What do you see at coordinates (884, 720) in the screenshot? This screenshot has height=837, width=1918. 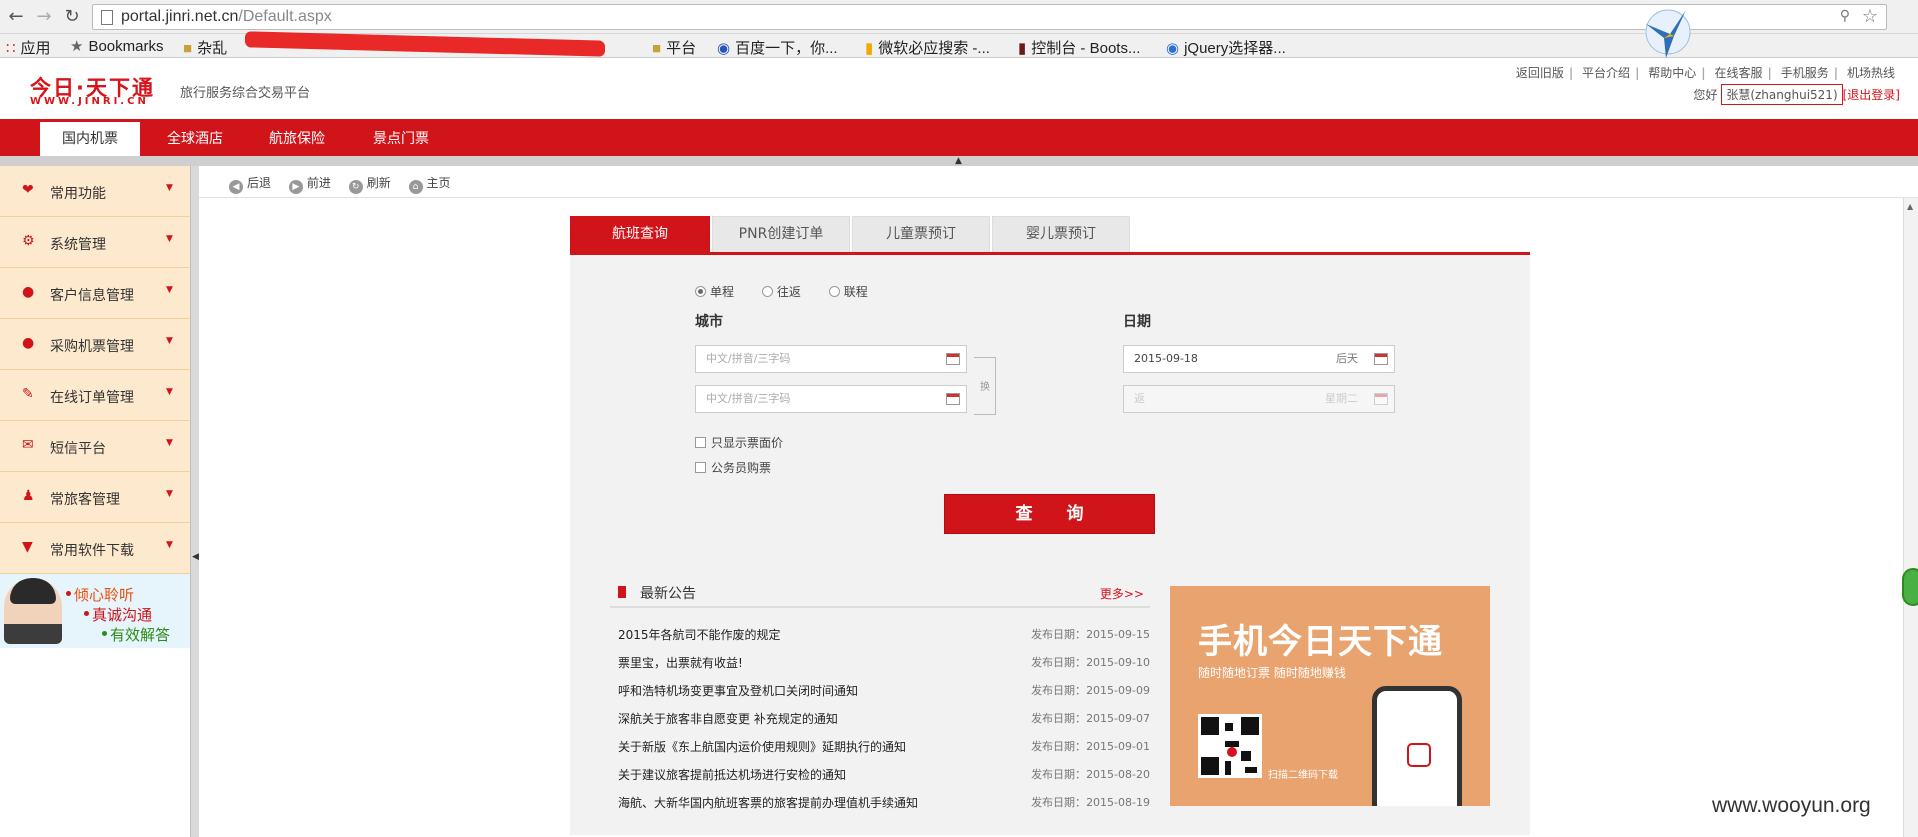 I see `announcement-row: 深航关于旅客非自愿变更 补充规定的通知 发布日期：2015-09-07` at bounding box center [884, 720].